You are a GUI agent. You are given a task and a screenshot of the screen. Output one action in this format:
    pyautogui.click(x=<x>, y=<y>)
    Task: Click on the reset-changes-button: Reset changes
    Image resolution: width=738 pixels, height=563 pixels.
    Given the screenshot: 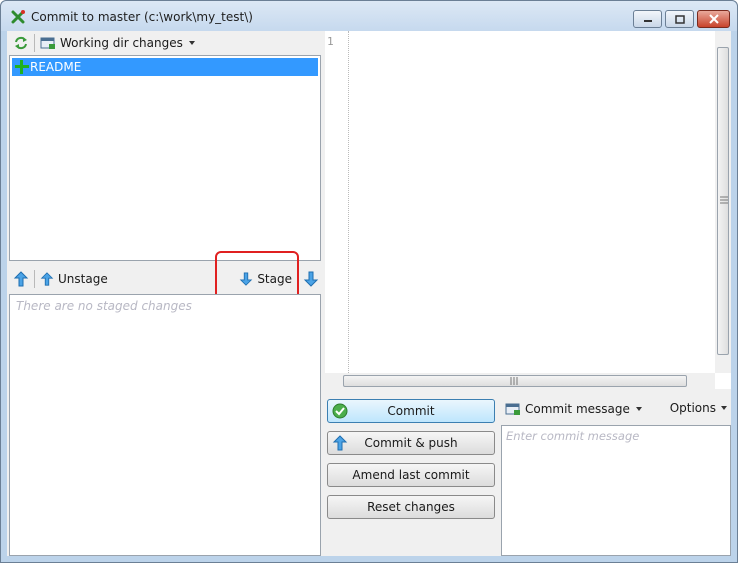 What is the action you would take?
    pyautogui.click(x=411, y=507)
    